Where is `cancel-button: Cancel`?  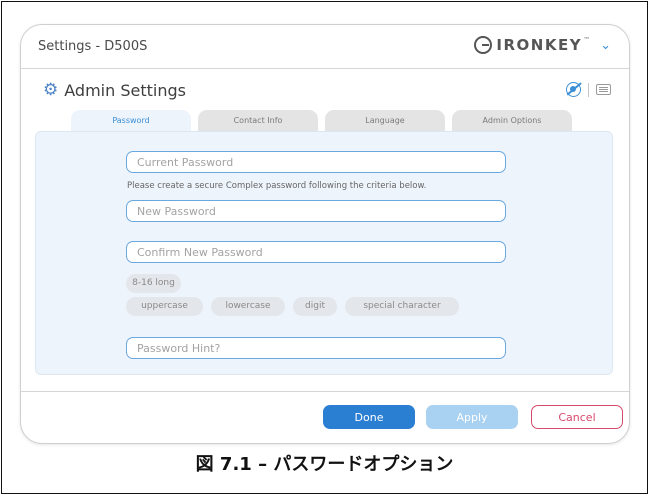
cancel-button: Cancel is located at coordinates (577, 417).